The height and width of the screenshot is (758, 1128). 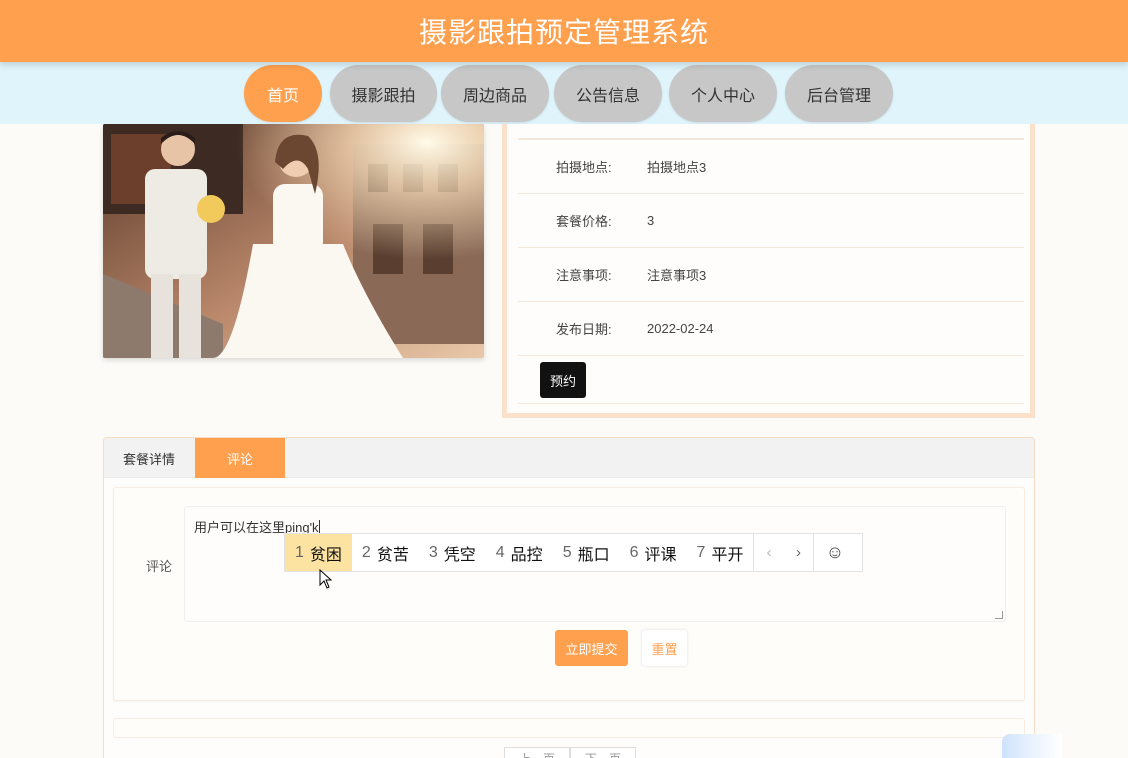 I want to click on ime-candidate: 3 凭空, so click(x=452, y=552).